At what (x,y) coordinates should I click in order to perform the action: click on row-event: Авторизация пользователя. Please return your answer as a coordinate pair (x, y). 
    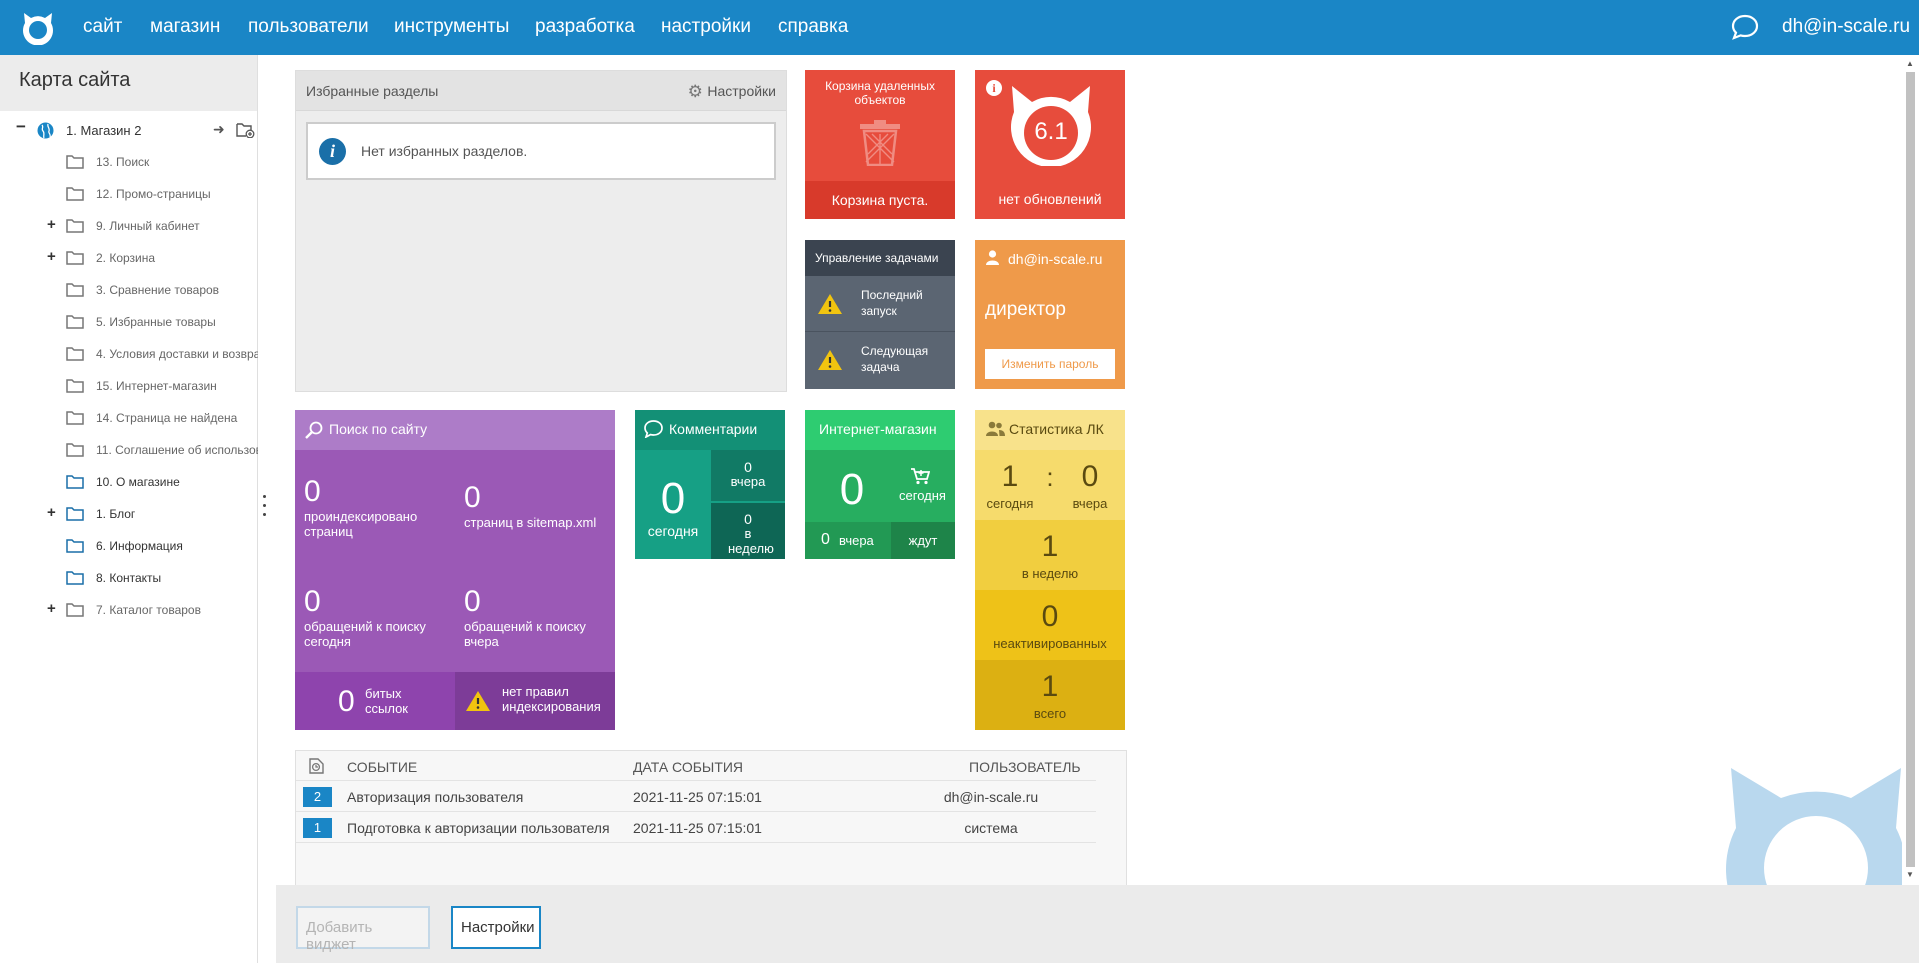
    Looking at the image, I should click on (435, 797).